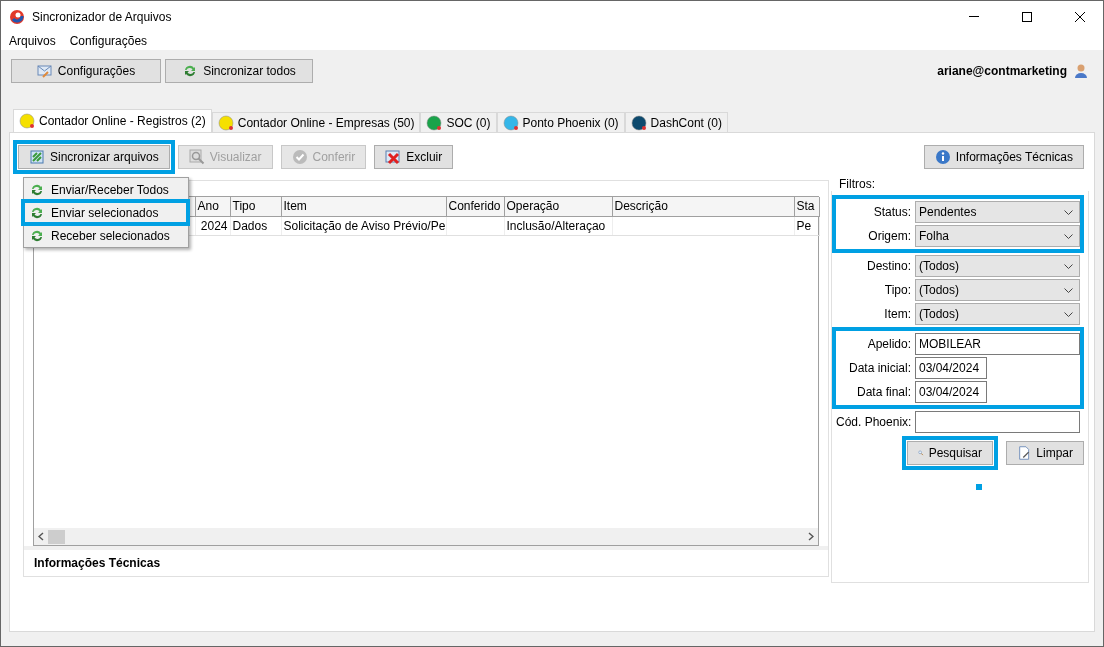 Image resolution: width=1104 pixels, height=647 pixels. I want to click on input-field, so click(997, 422).